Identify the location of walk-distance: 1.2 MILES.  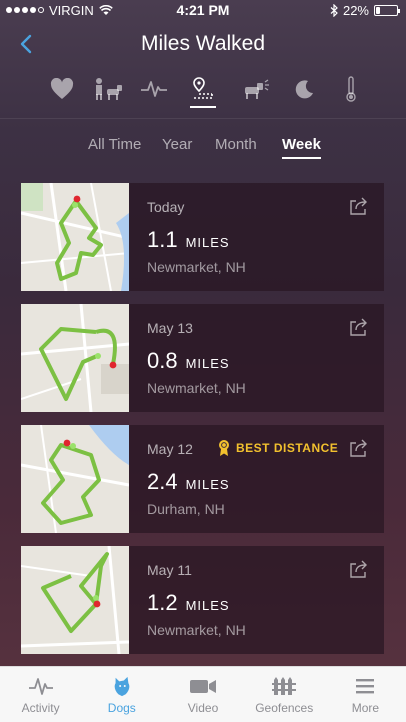
(188, 603).